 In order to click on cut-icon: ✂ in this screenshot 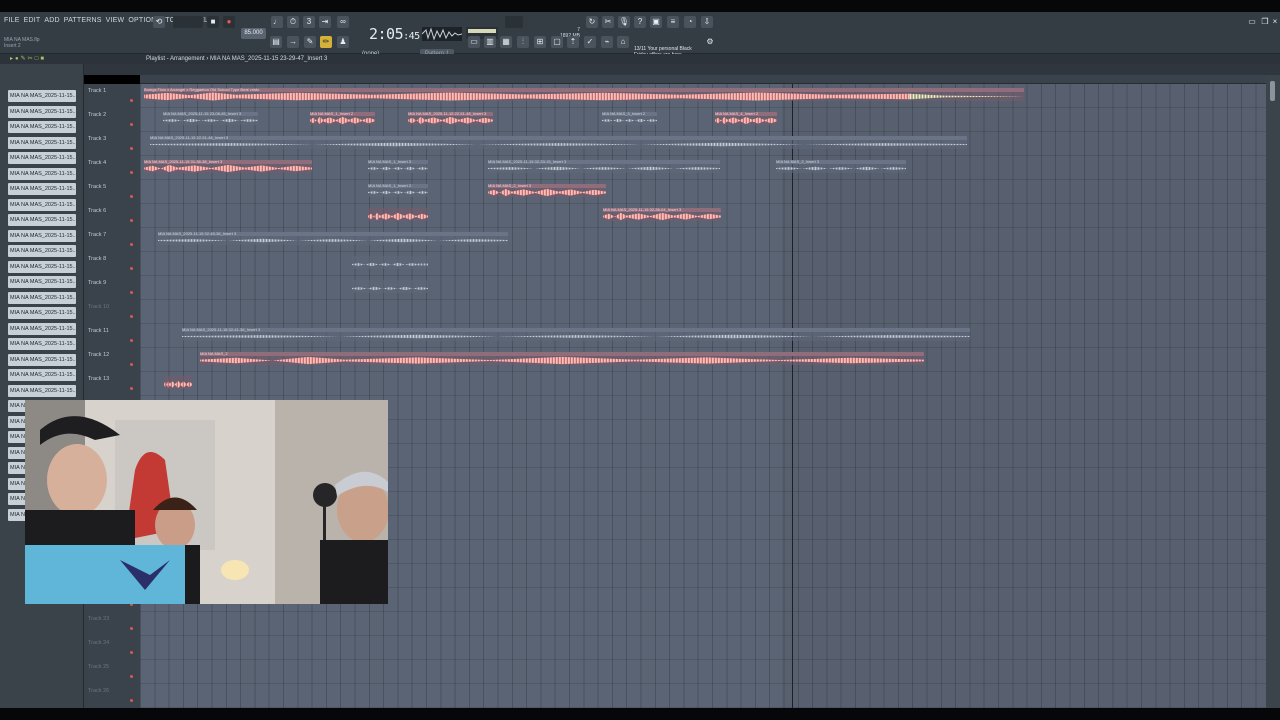, I will do `click(608, 22)`.